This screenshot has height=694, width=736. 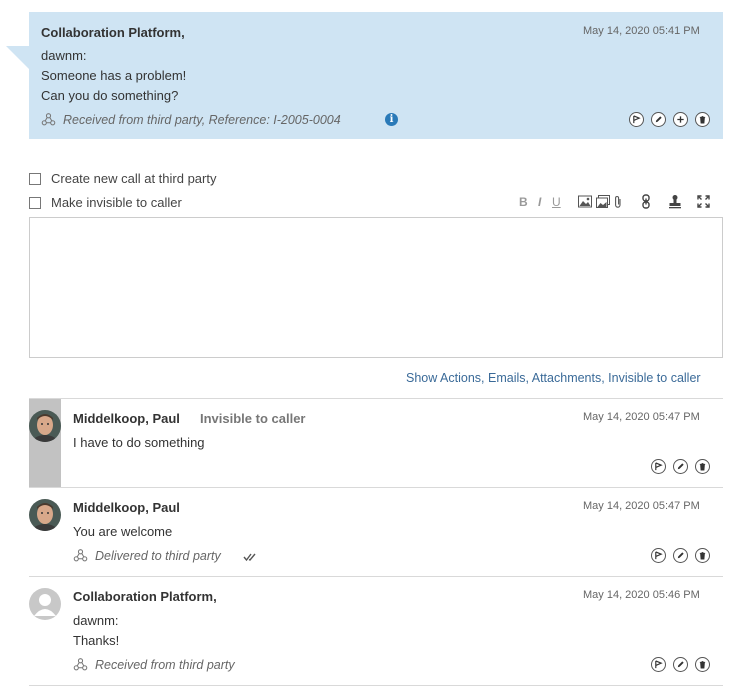 I want to click on avatar-placeholder, so click(x=45, y=604).